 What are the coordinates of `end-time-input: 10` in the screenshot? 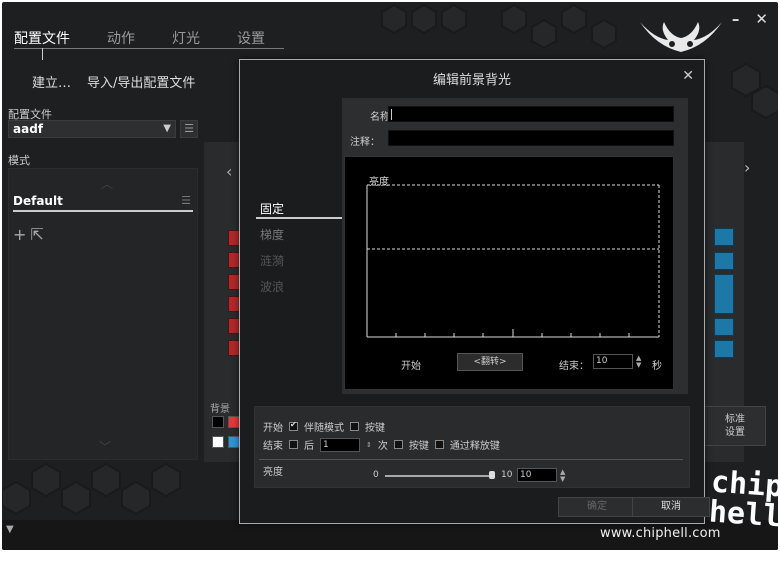 It's located at (613, 361).